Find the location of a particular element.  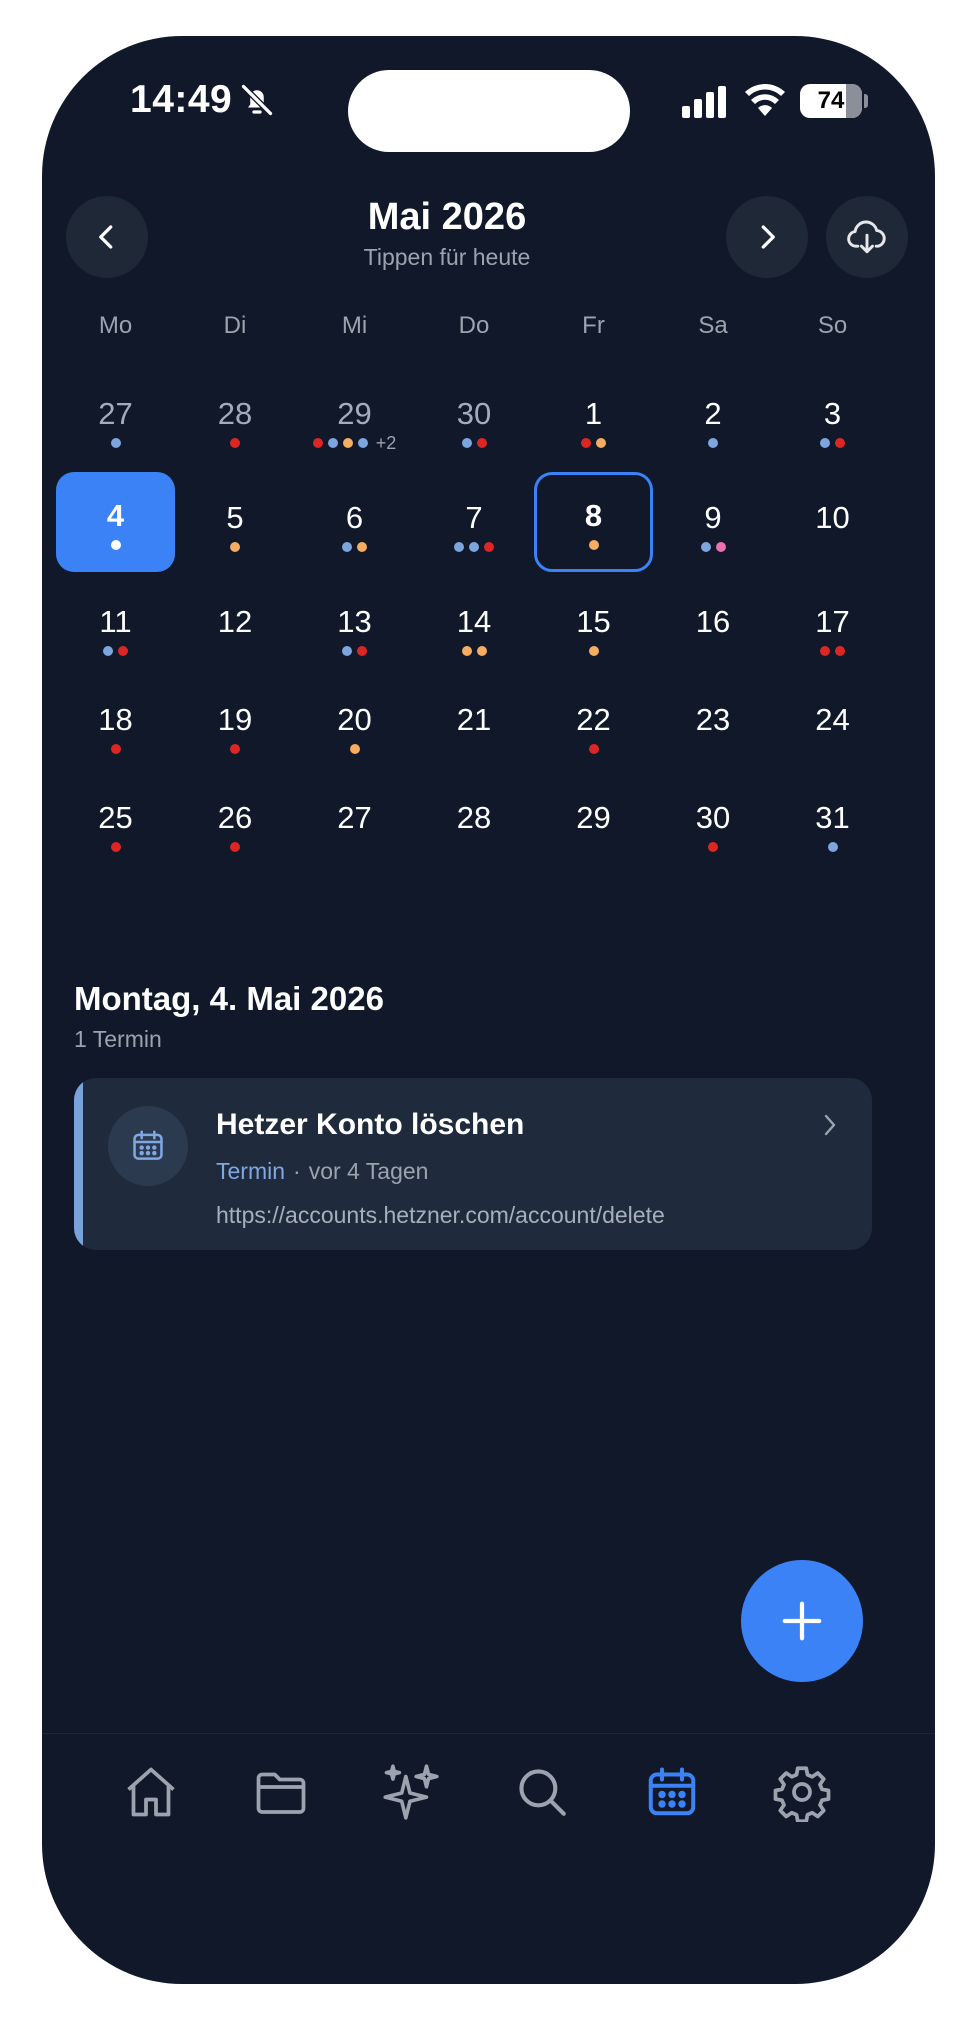

tab-home is located at coordinates (151, 1792).